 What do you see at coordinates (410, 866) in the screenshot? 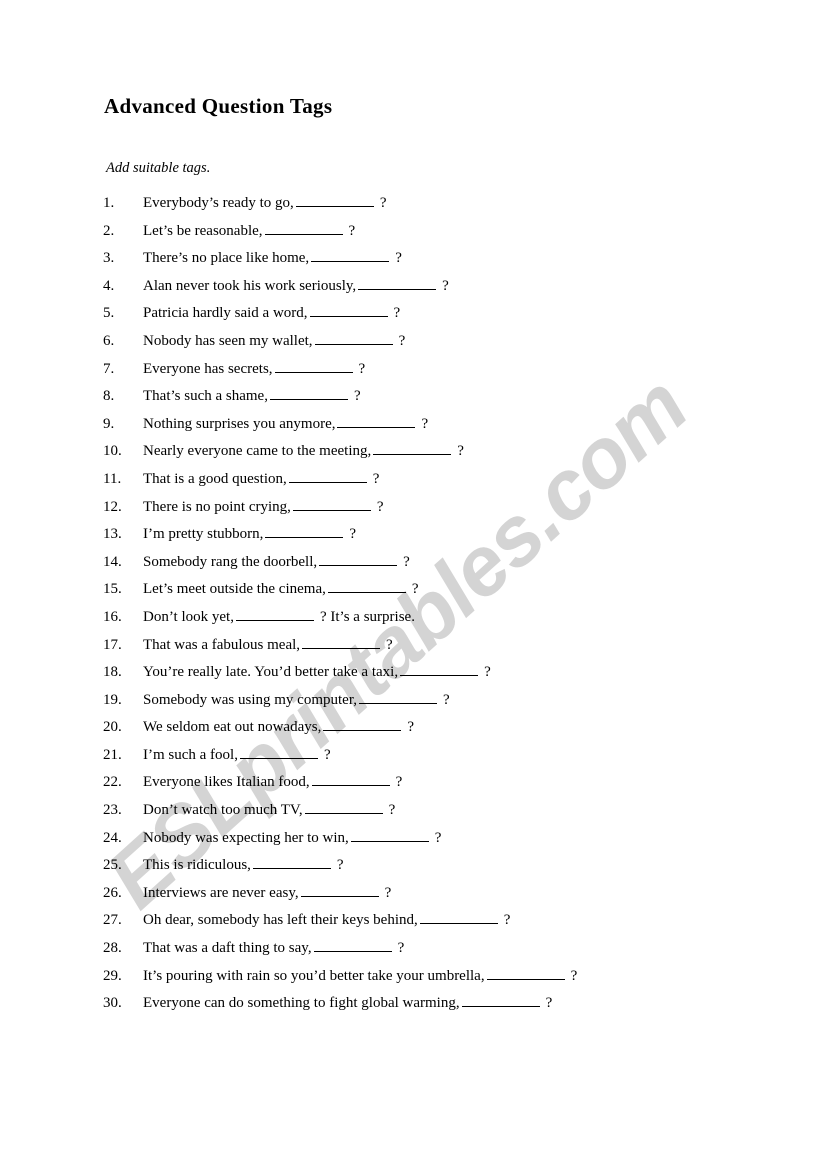
I see `question-item: 25. This is ridiculous,?` at bounding box center [410, 866].